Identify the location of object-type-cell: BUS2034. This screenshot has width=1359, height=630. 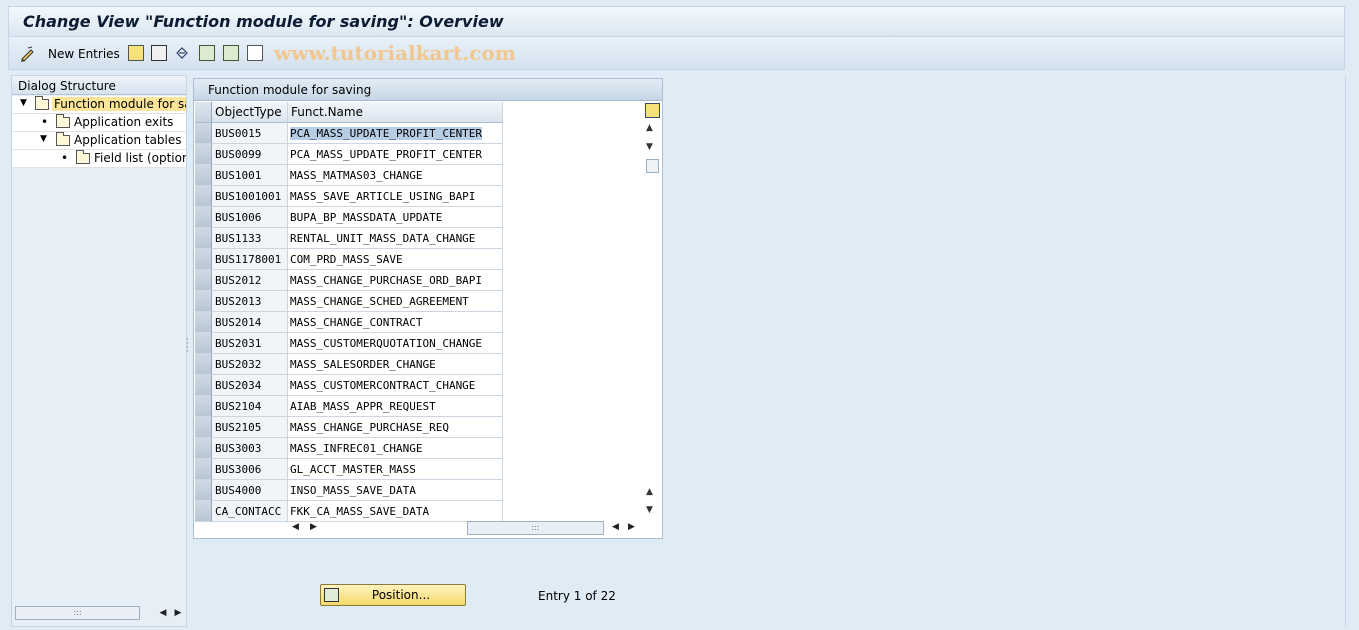
(250, 385).